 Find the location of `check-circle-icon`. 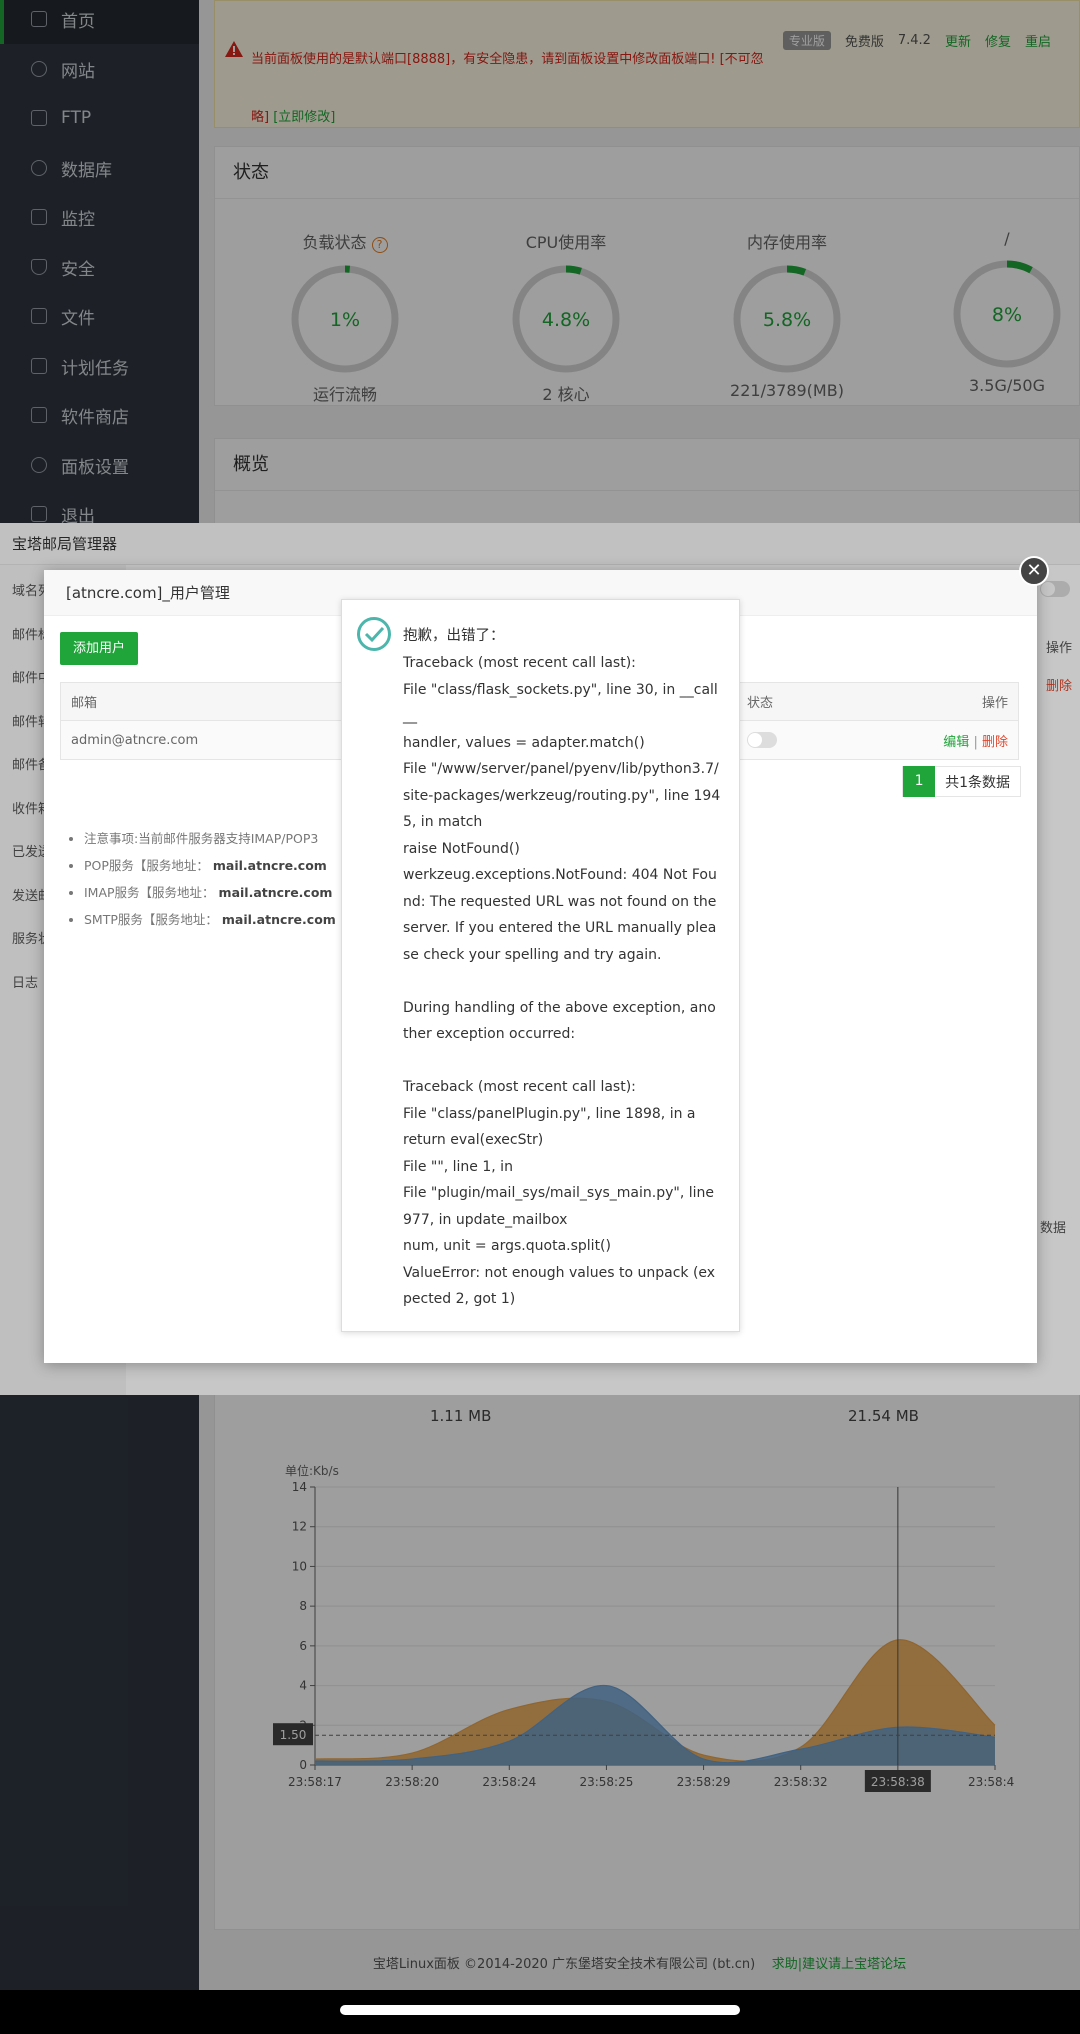

check-circle-icon is located at coordinates (374, 634).